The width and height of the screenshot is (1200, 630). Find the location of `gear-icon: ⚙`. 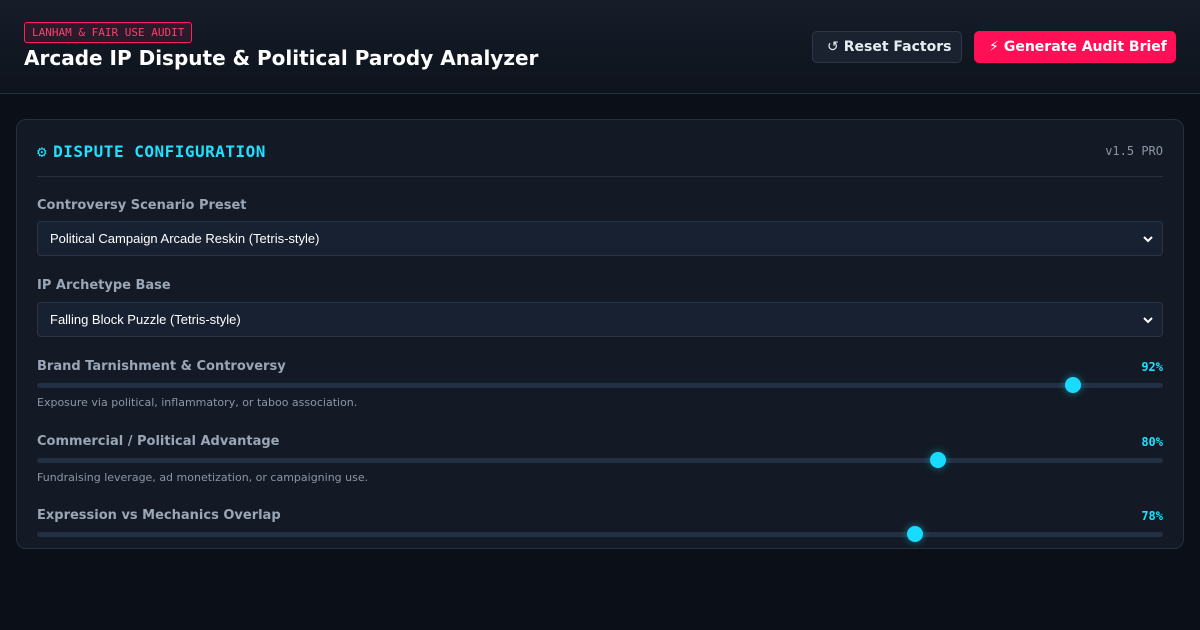

gear-icon: ⚙ is located at coordinates (42, 151).